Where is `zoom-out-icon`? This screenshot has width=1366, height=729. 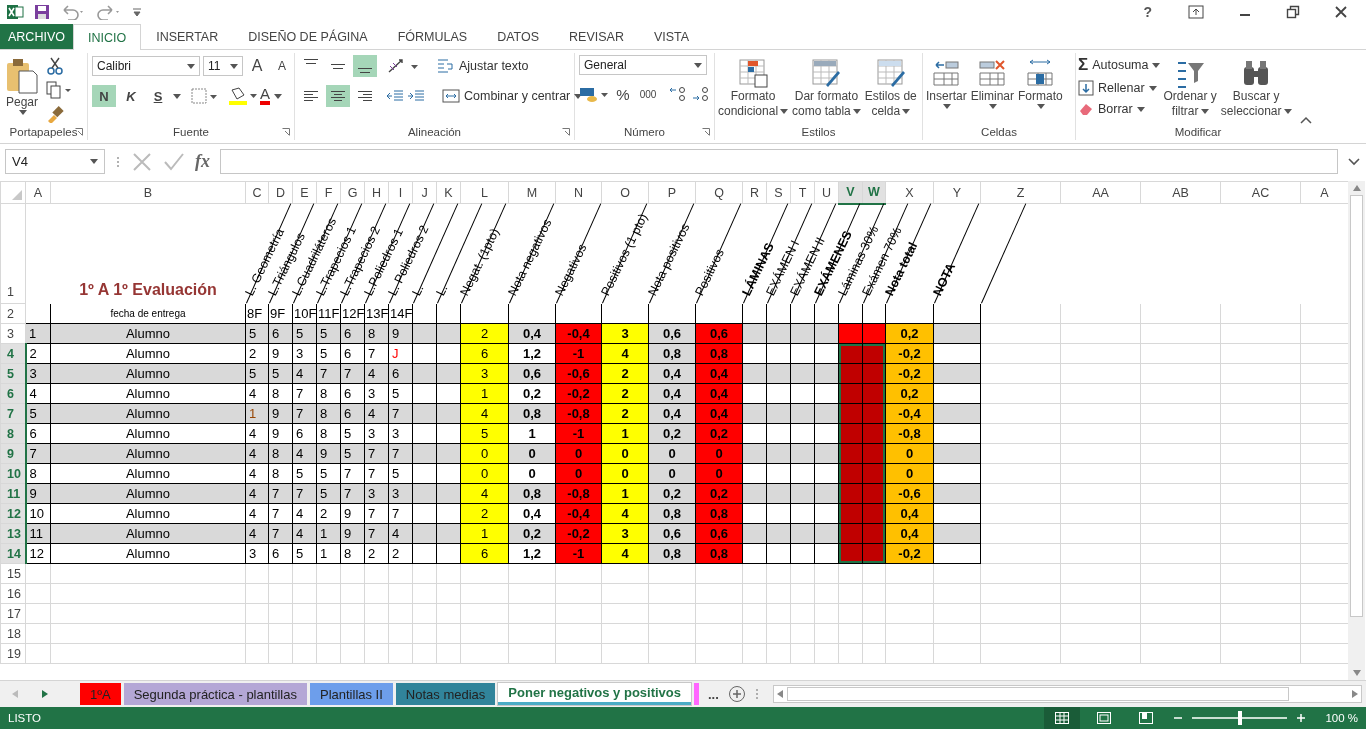
zoom-out-icon is located at coordinates (1178, 718).